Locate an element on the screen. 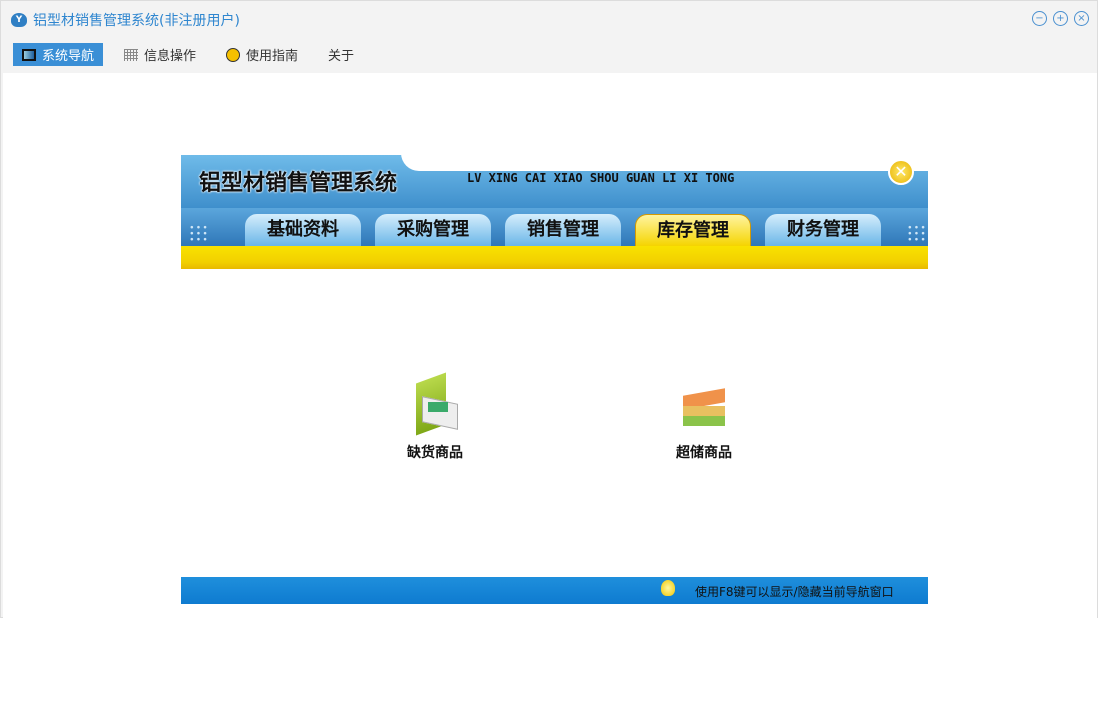 This screenshot has width=1098, height=719. status-footer: 使用F8键可以显示/隐藏当前导航窗口 is located at coordinates (554, 590).